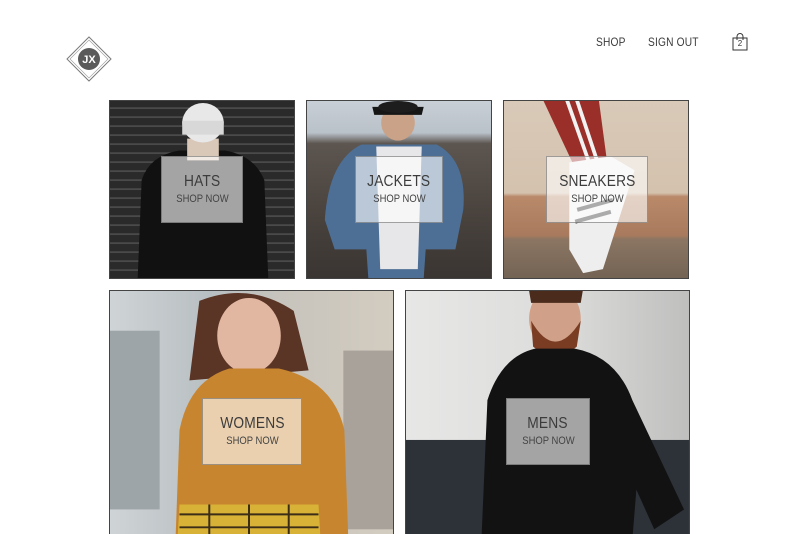 The width and height of the screenshot is (800, 534). I want to click on jackets-label-box: JACKETS SHOP NOW, so click(399, 189).